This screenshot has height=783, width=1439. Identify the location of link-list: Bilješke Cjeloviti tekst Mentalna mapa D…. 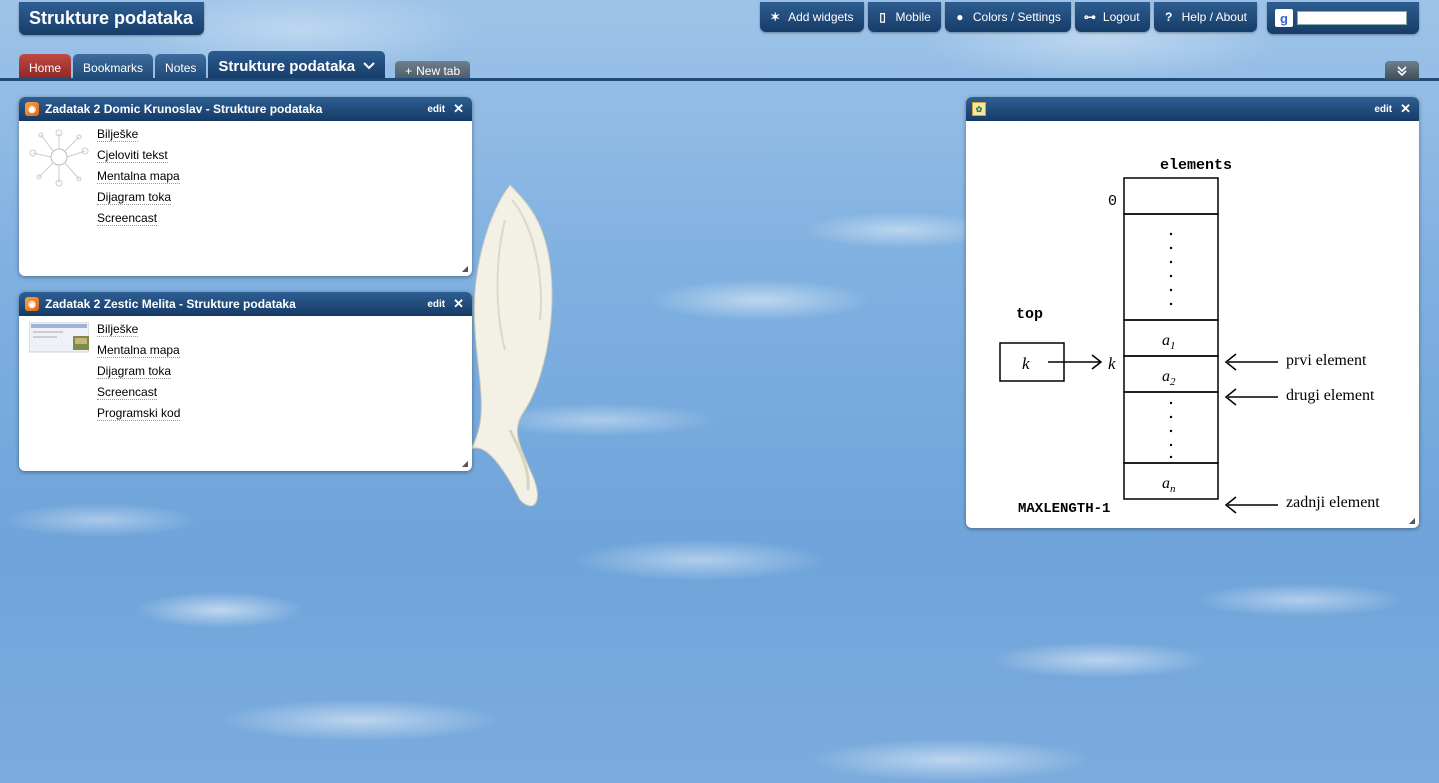
(138, 176).